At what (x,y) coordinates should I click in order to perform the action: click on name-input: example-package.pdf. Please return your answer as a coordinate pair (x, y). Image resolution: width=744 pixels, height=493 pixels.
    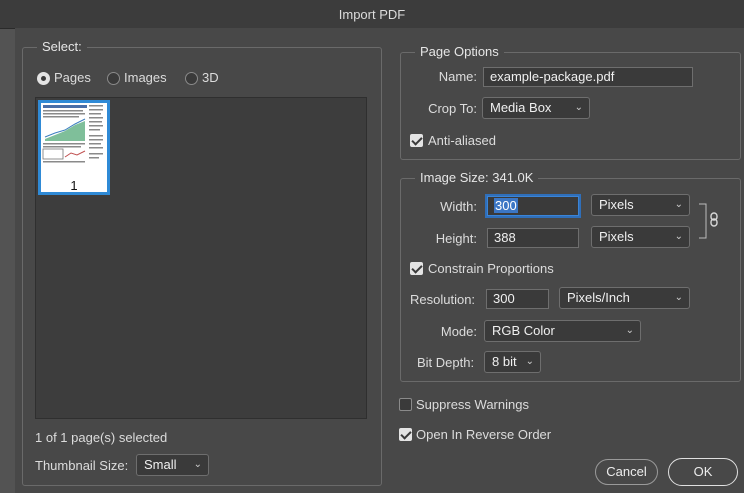
    Looking at the image, I should click on (588, 77).